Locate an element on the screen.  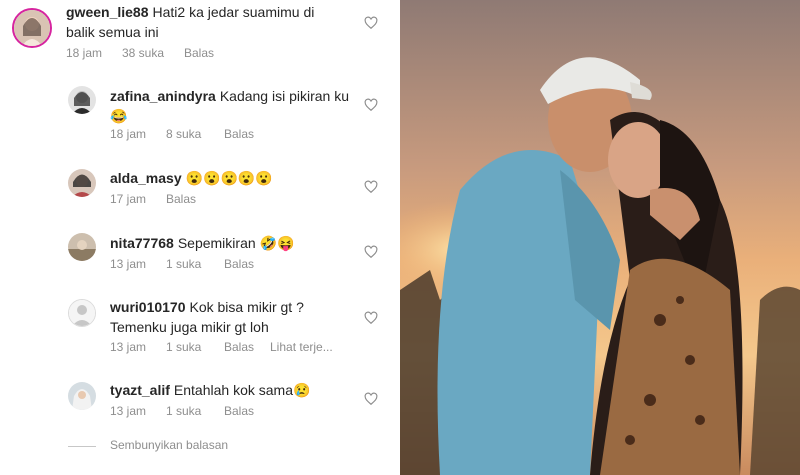
comment-body: Sepemikiran 🤣😝 is located at coordinates (236, 243).